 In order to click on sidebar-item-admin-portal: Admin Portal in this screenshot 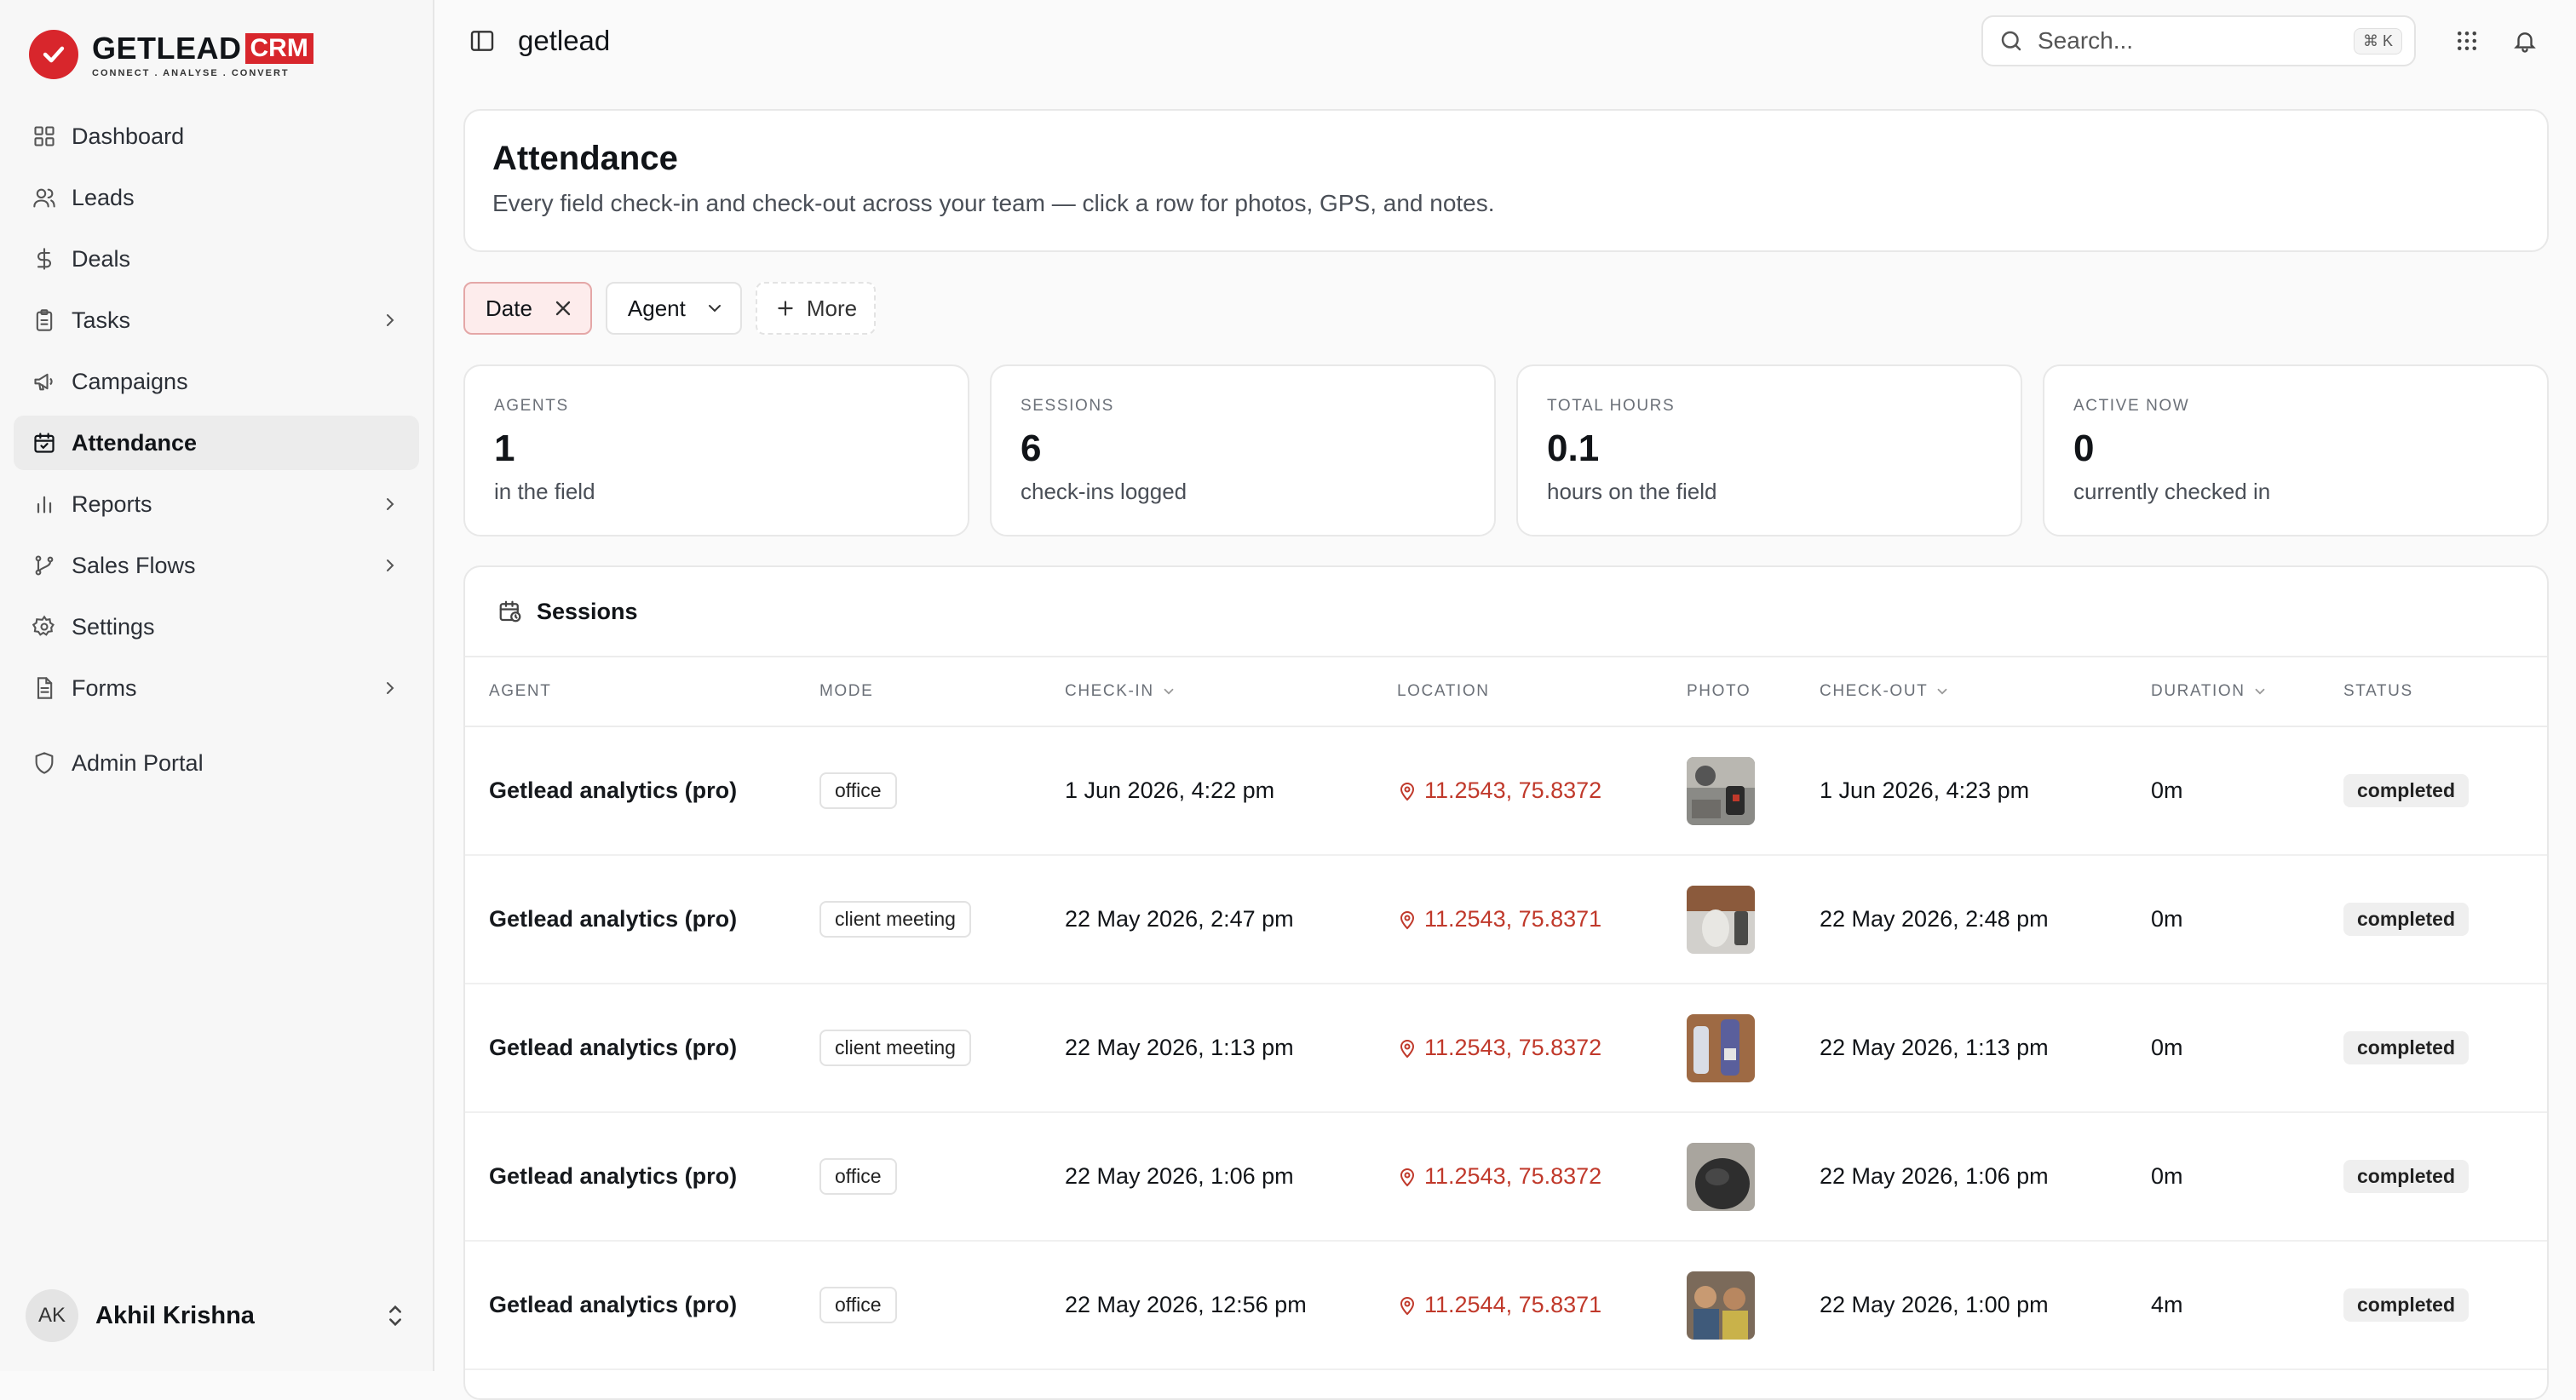, I will do `click(217, 763)`.